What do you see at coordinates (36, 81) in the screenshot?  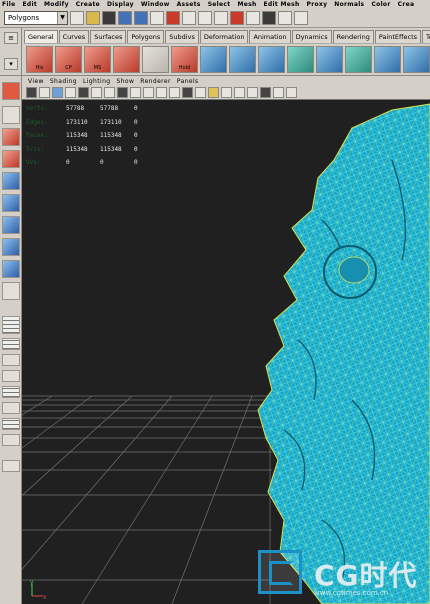 I see `panel-menu-view: View` at bounding box center [36, 81].